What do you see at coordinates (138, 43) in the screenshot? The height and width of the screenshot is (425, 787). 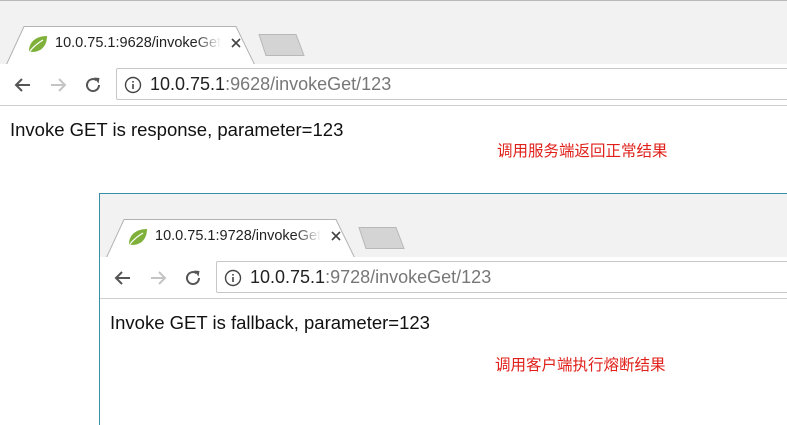 I see `tab-title: 10.0.75.1:9628/invokeGet/123` at bounding box center [138, 43].